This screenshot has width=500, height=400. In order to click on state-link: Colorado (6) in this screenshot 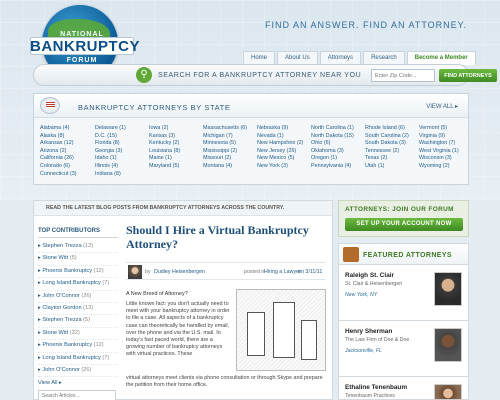, I will do `click(66, 167)`.